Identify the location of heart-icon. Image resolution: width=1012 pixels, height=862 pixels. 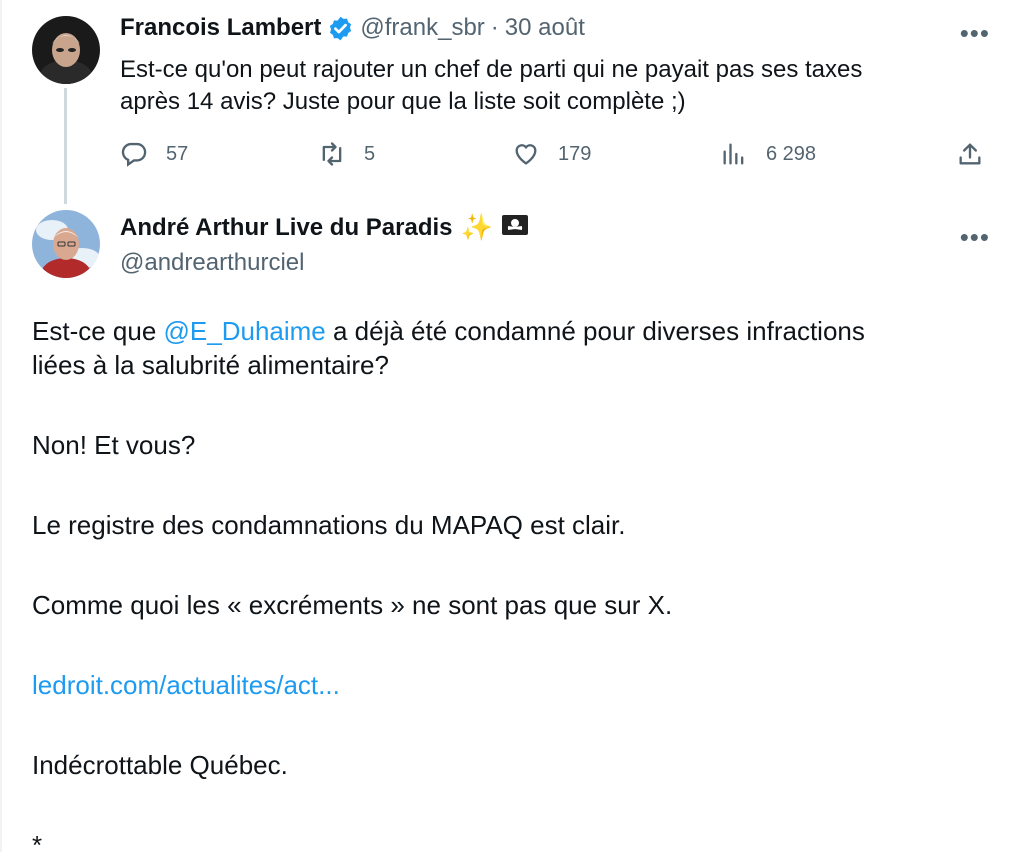
(526, 154).